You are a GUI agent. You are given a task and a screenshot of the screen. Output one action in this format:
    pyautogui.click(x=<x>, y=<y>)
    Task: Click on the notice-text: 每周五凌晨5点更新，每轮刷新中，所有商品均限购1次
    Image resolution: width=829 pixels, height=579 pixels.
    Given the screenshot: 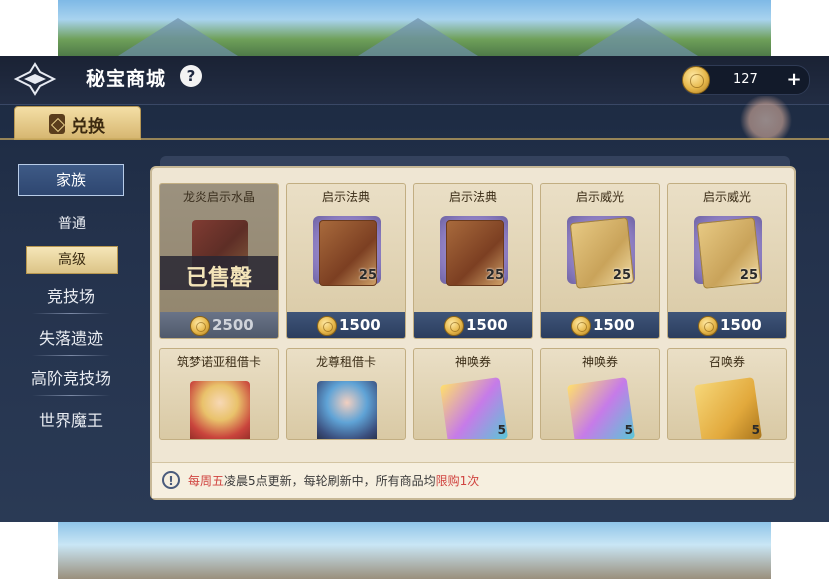 What is the action you would take?
    pyautogui.click(x=333, y=480)
    